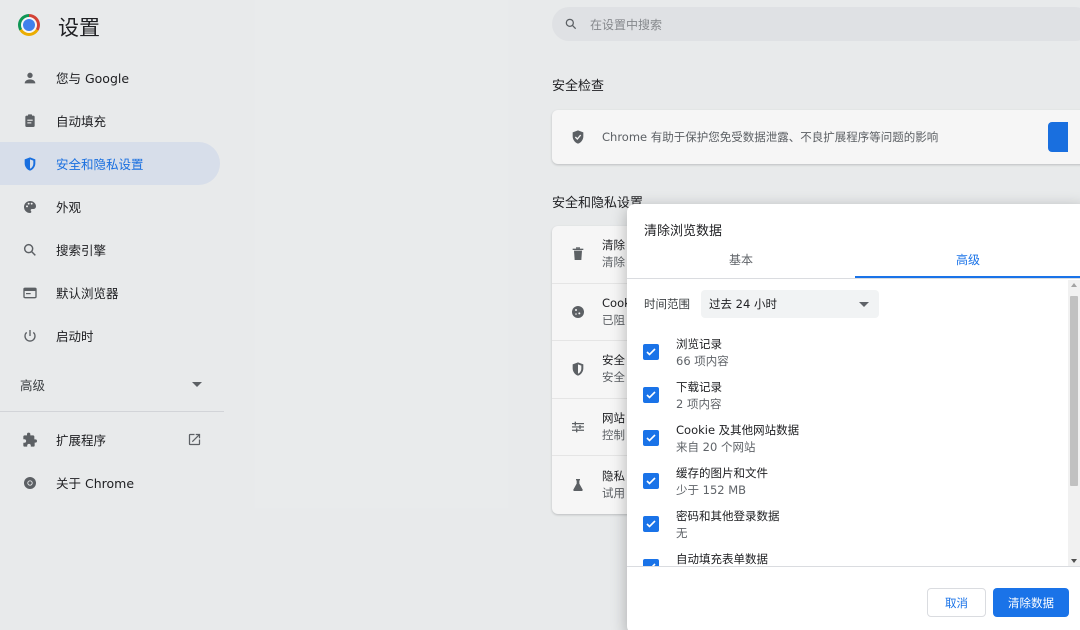  Describe the element at coordinates (651, 562) in the screenshot. I see `checkbox-autofill` at that location.